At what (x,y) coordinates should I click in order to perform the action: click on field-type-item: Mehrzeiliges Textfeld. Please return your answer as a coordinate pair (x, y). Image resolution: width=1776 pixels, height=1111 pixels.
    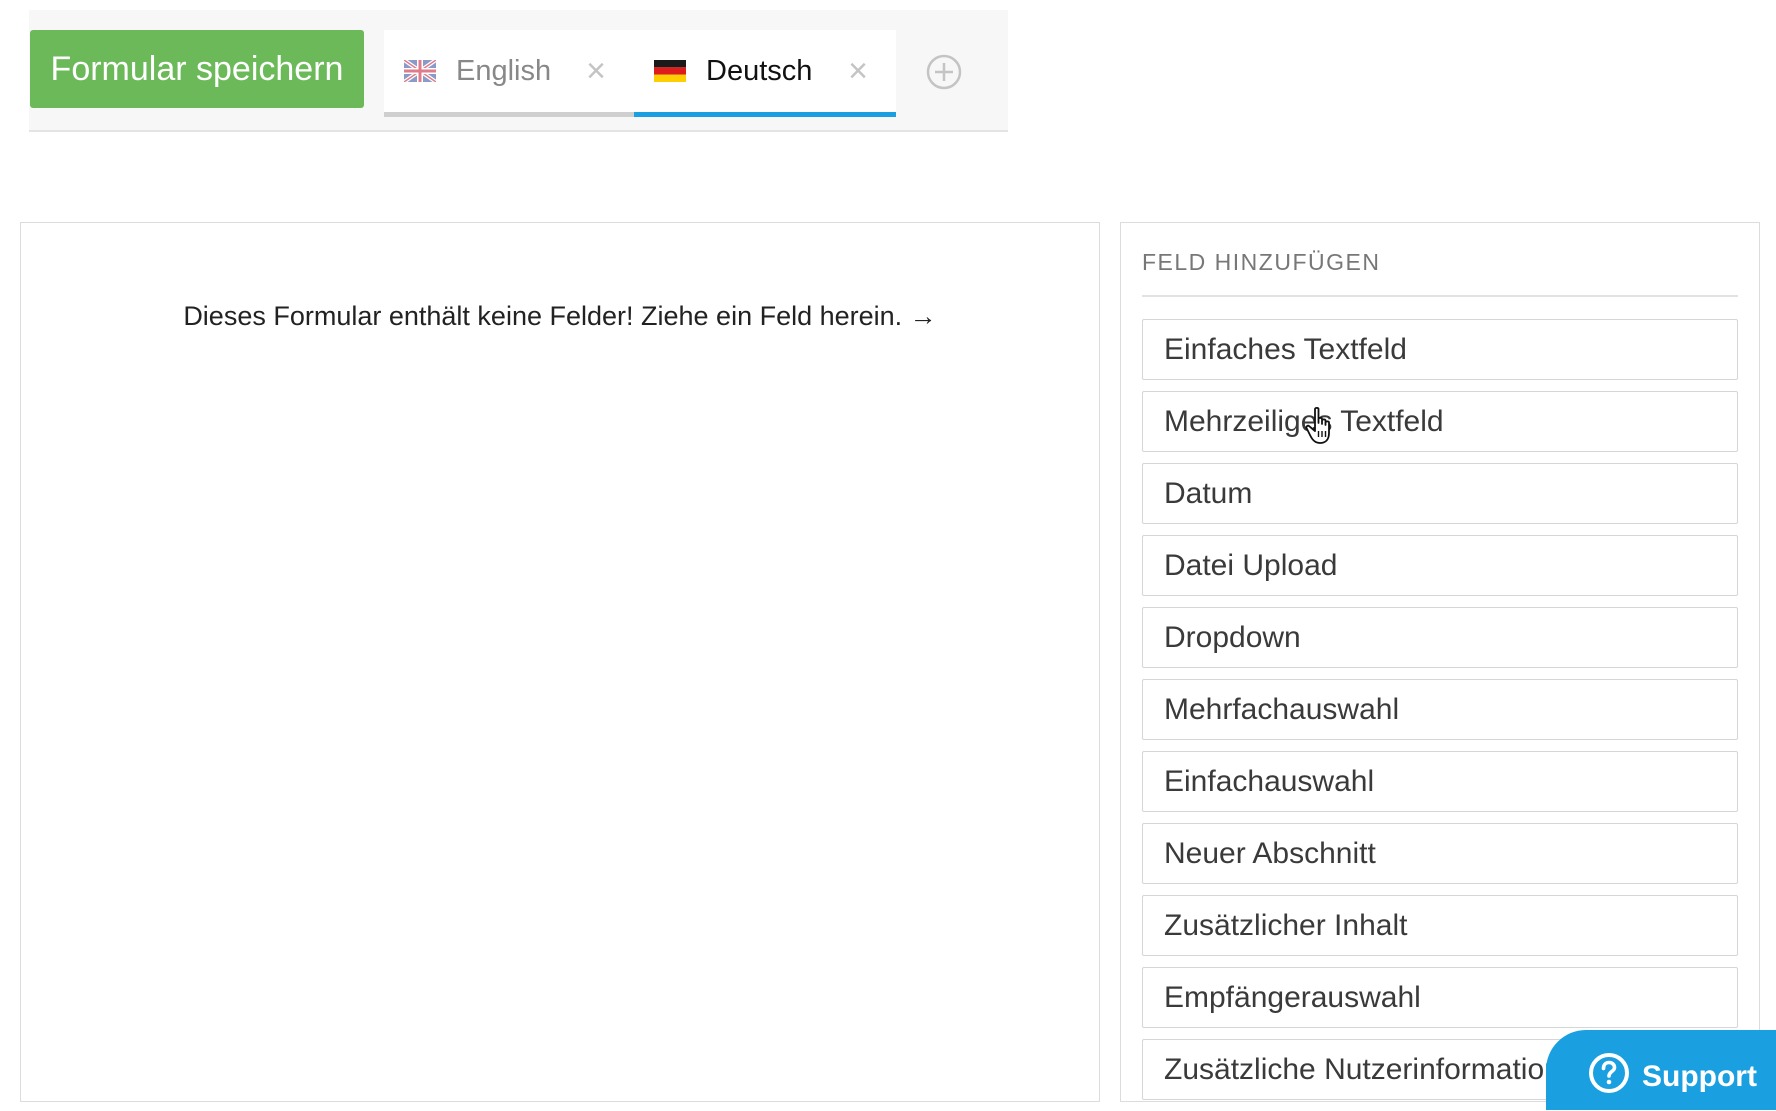
    Looking at the image, I should click on (1440, 421).